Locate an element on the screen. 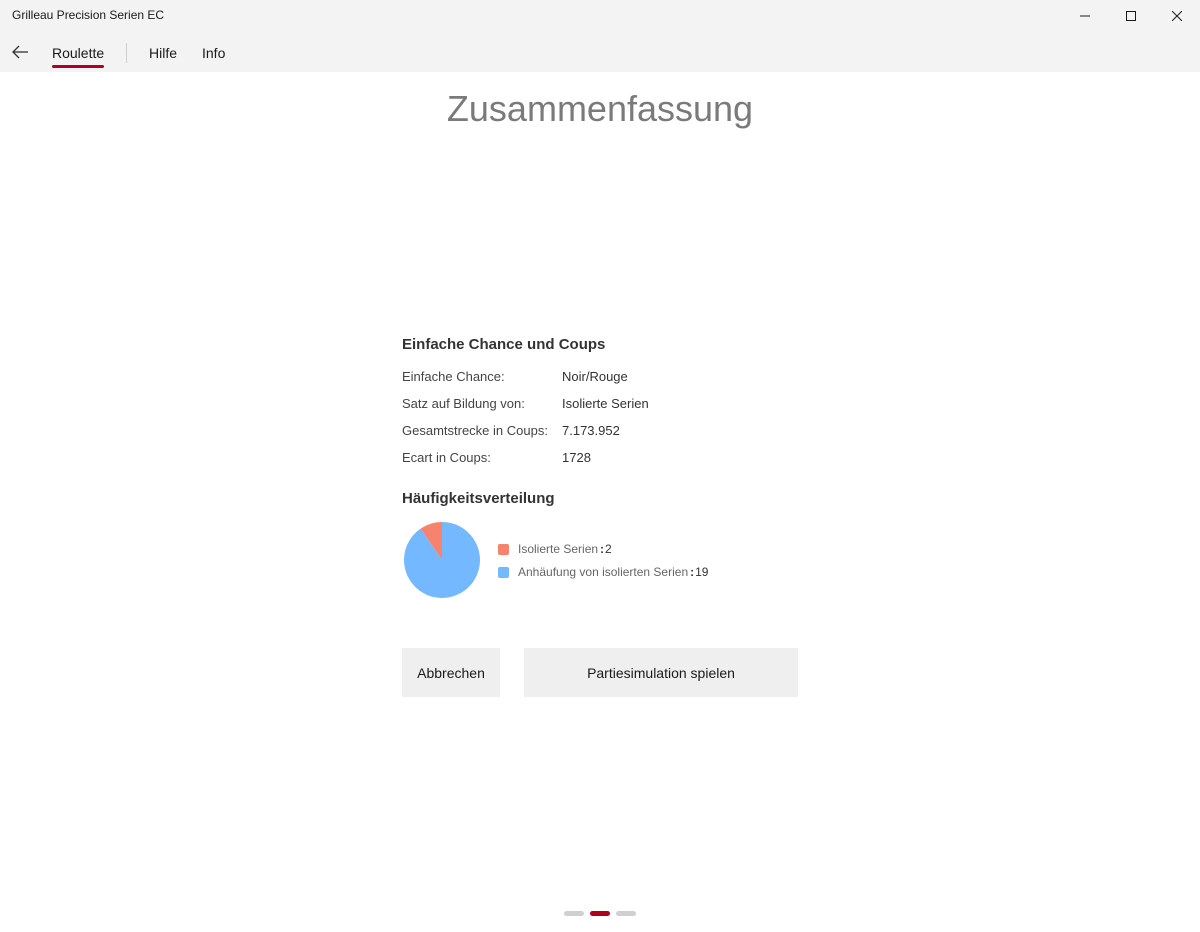  nav-active-indicator is located at coordinates (78, 66).